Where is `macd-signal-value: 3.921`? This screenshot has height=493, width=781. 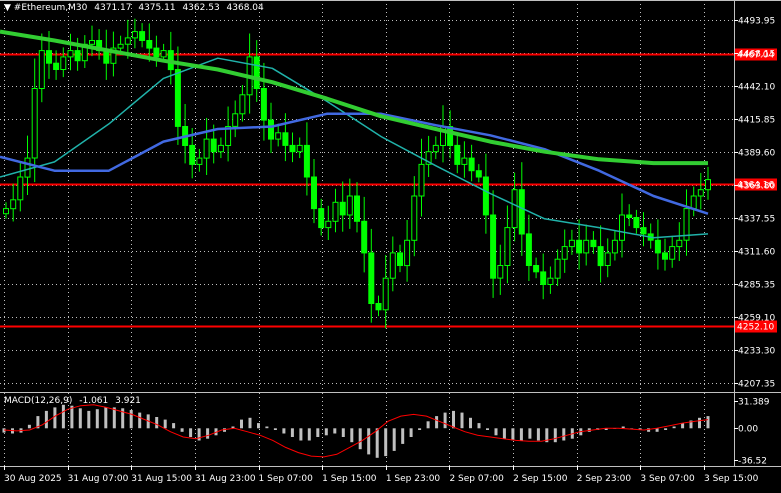
macd-signal-value: 3.921 is located at coordinates (128, 401).